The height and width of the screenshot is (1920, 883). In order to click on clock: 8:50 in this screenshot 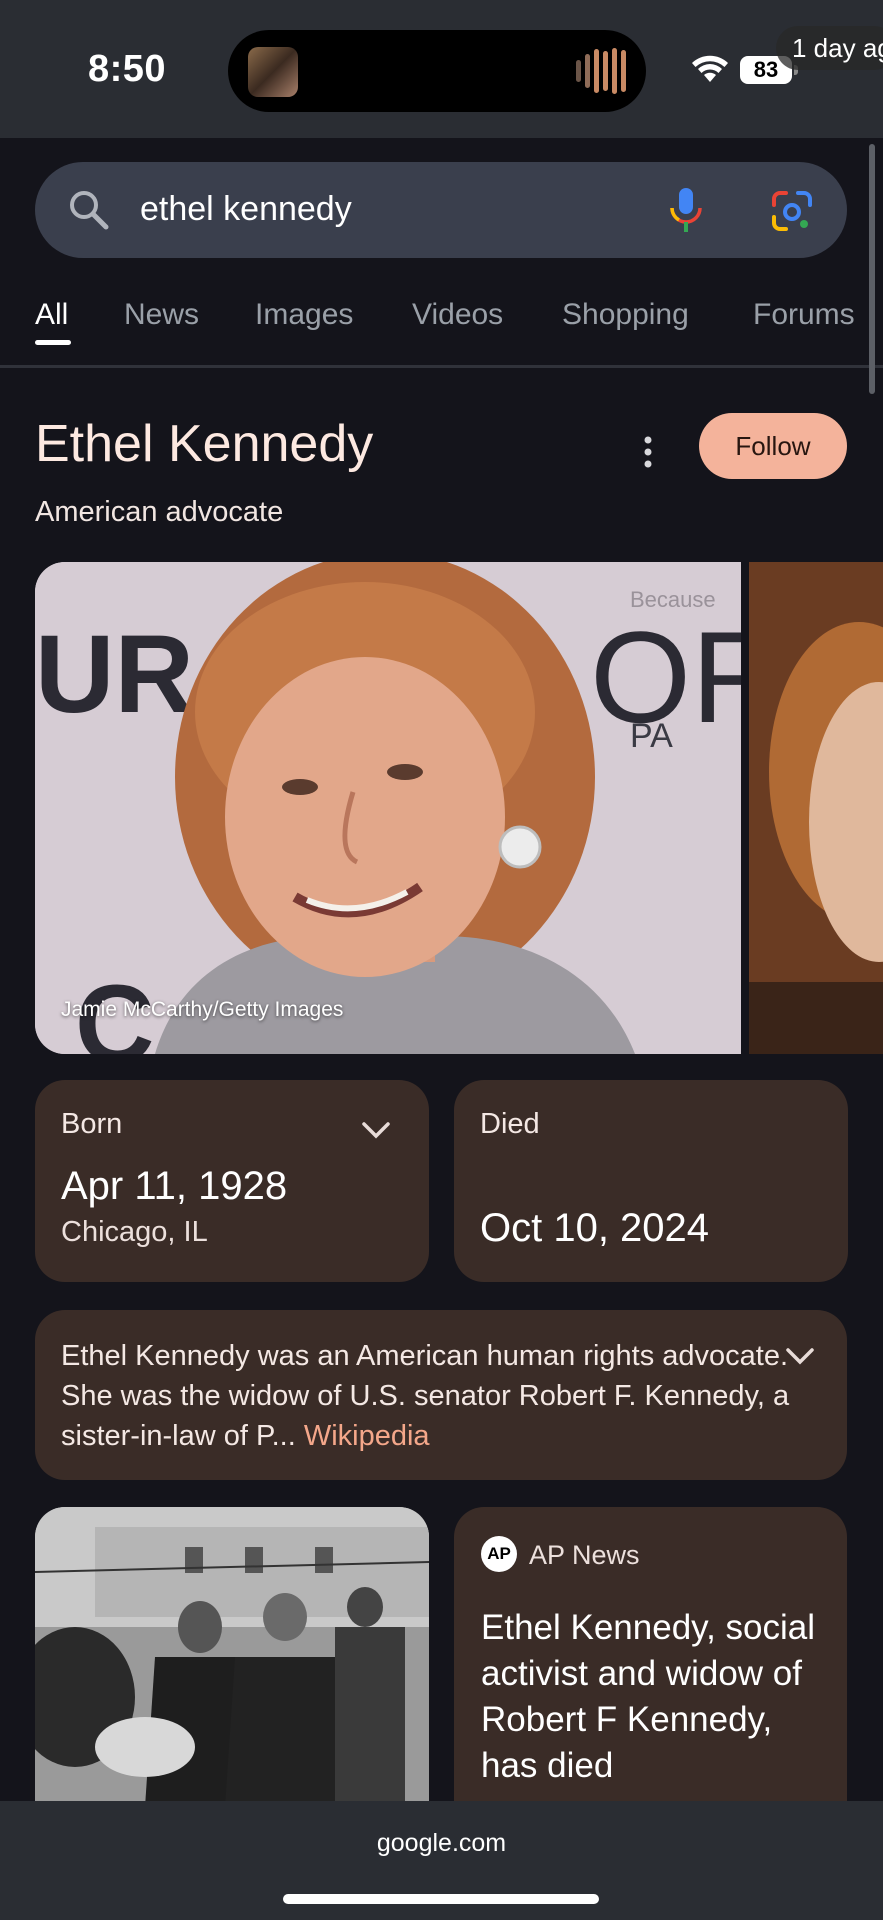, I will do `click(127, 69)`.